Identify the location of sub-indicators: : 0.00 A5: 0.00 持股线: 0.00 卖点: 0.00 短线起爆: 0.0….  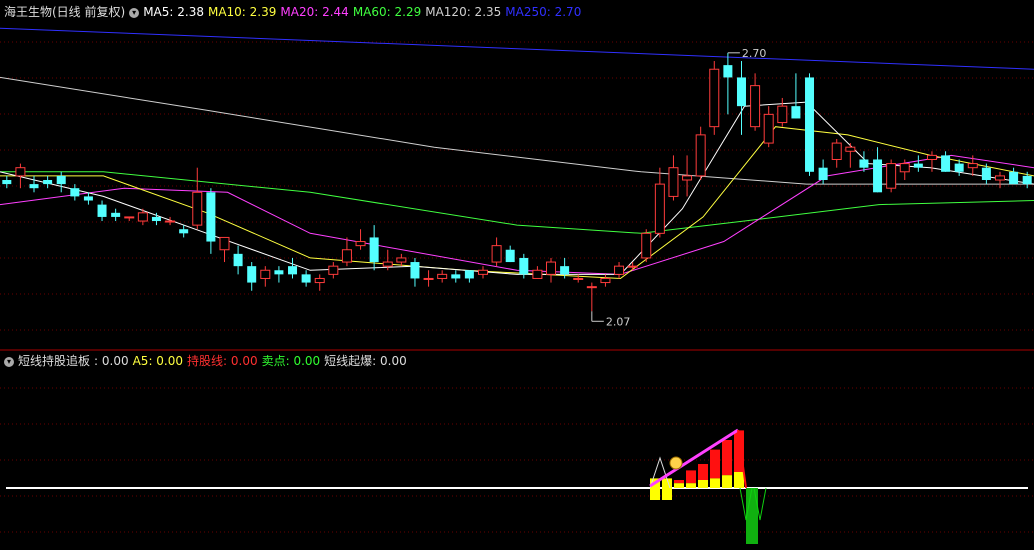
(252, 361).